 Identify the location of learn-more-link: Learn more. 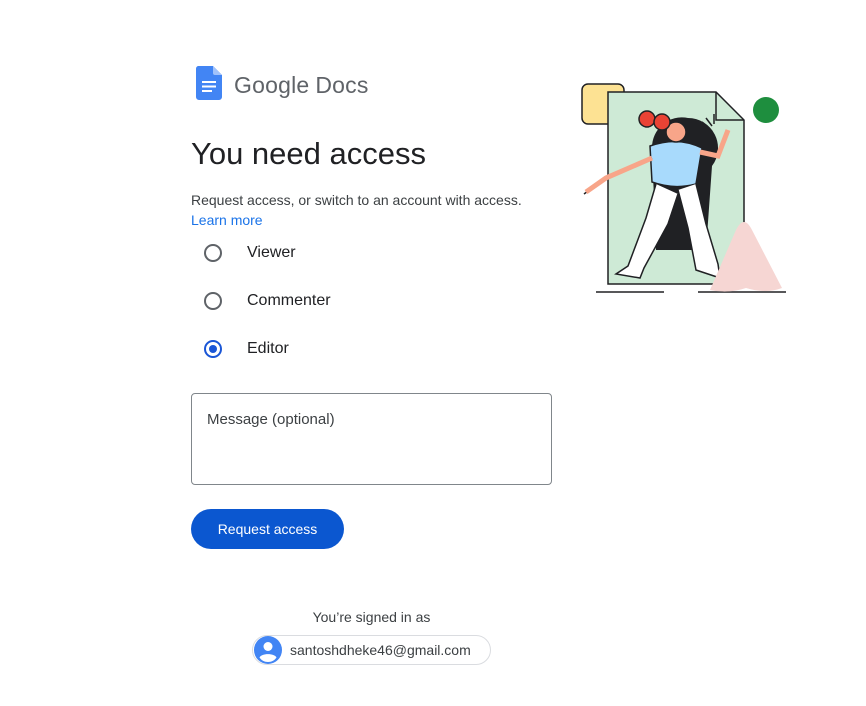
(227, 220).